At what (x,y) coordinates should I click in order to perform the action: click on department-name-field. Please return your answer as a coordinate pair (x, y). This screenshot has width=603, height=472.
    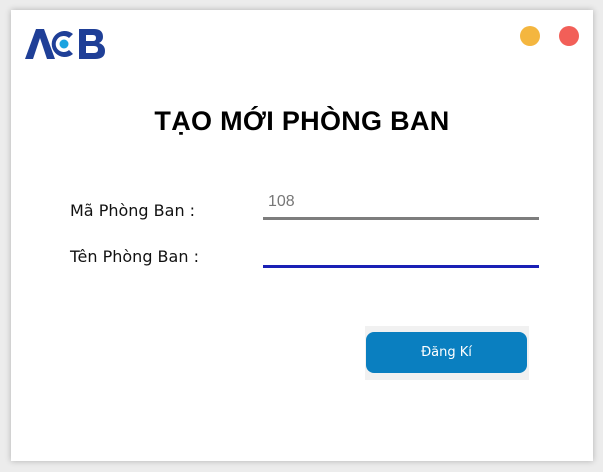
    Looking at the image, I should click on (401, 251).